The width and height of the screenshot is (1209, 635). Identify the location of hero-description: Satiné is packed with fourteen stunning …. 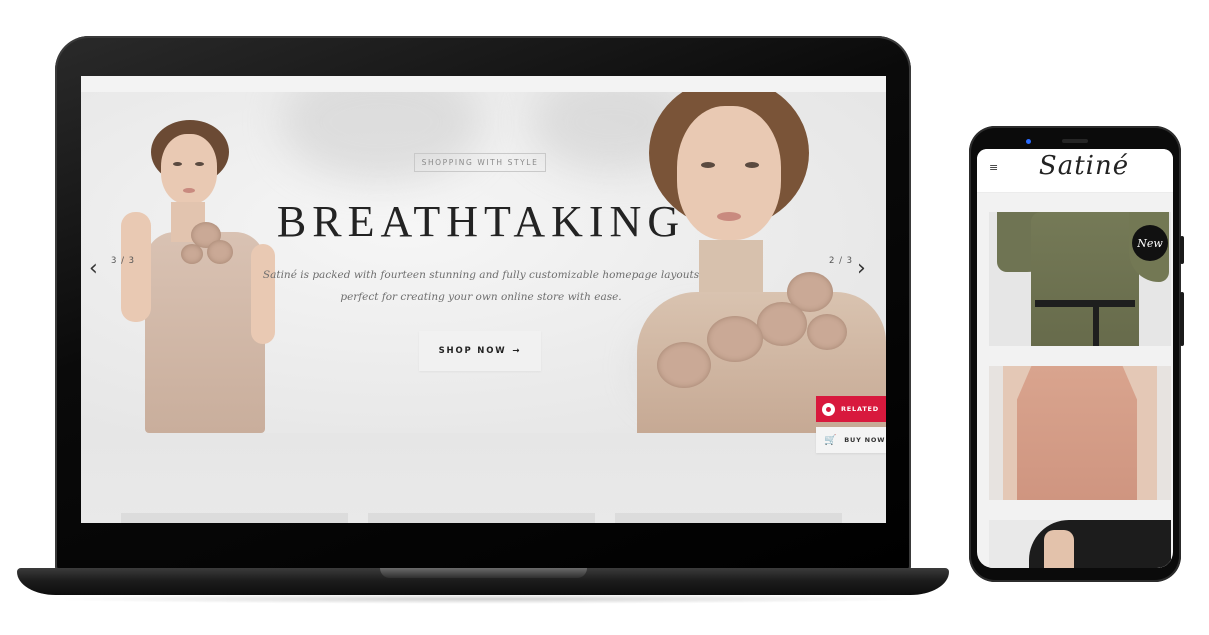
(481, 286).